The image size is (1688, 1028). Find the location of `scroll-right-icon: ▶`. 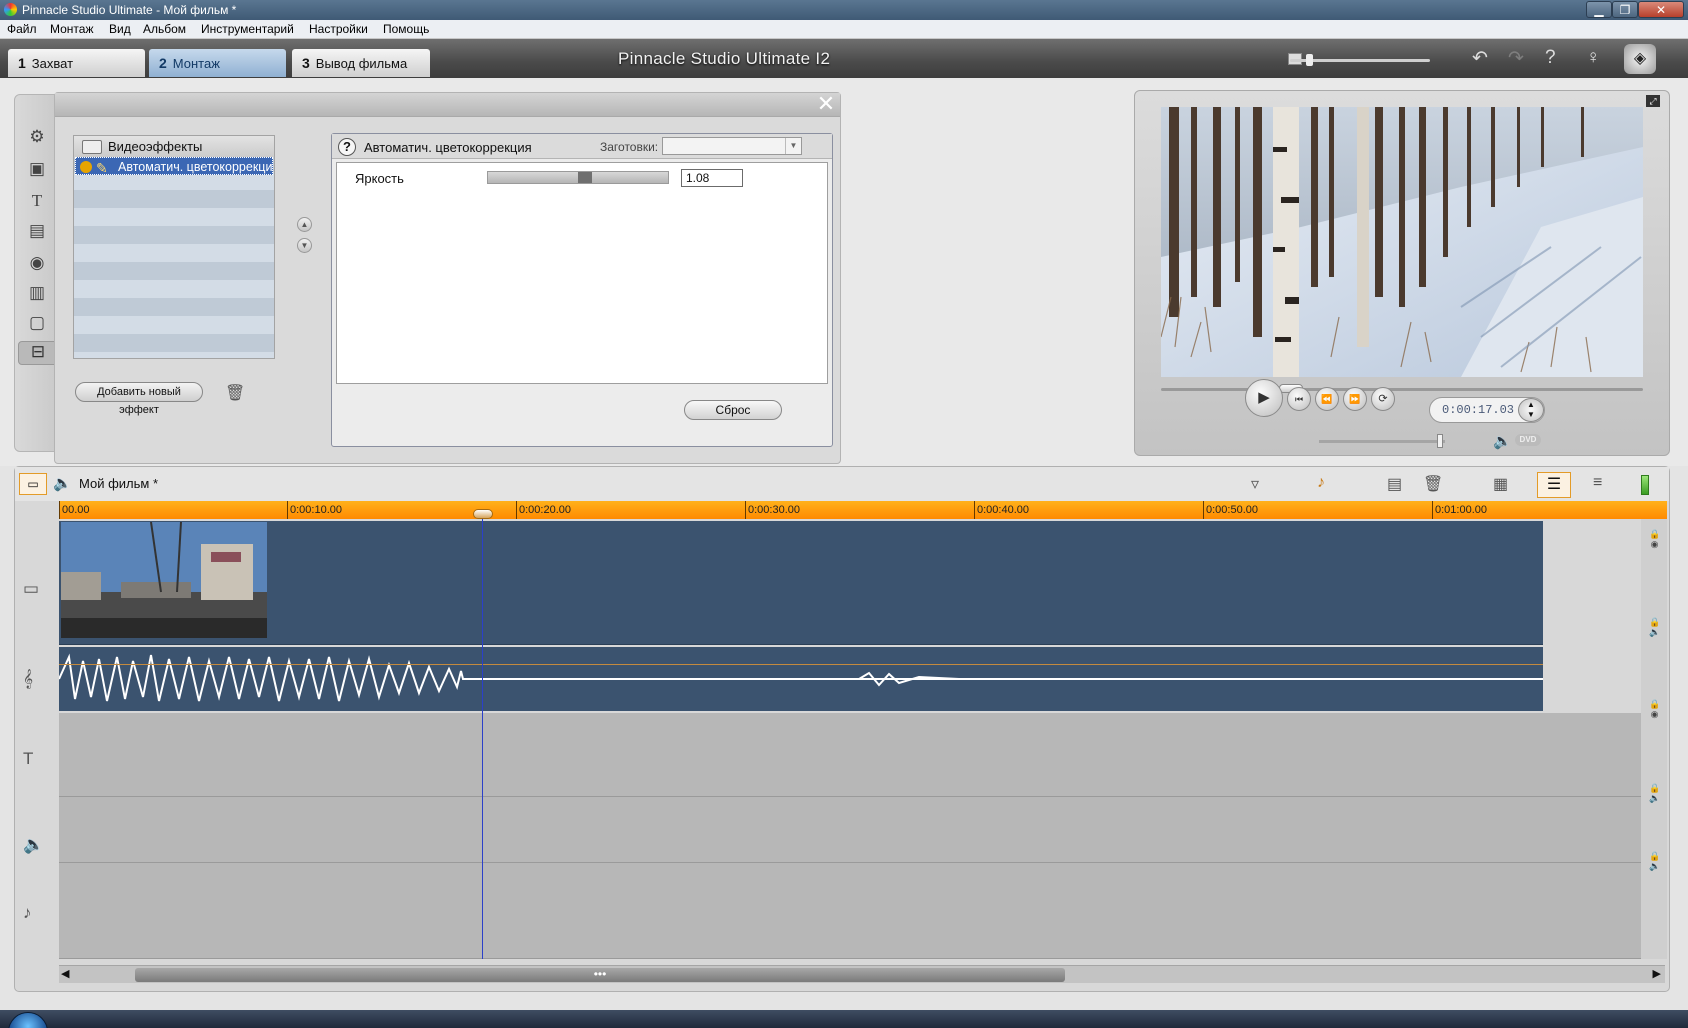

scroll-right-icon: ▶ is located at coordinates (1657, 973).